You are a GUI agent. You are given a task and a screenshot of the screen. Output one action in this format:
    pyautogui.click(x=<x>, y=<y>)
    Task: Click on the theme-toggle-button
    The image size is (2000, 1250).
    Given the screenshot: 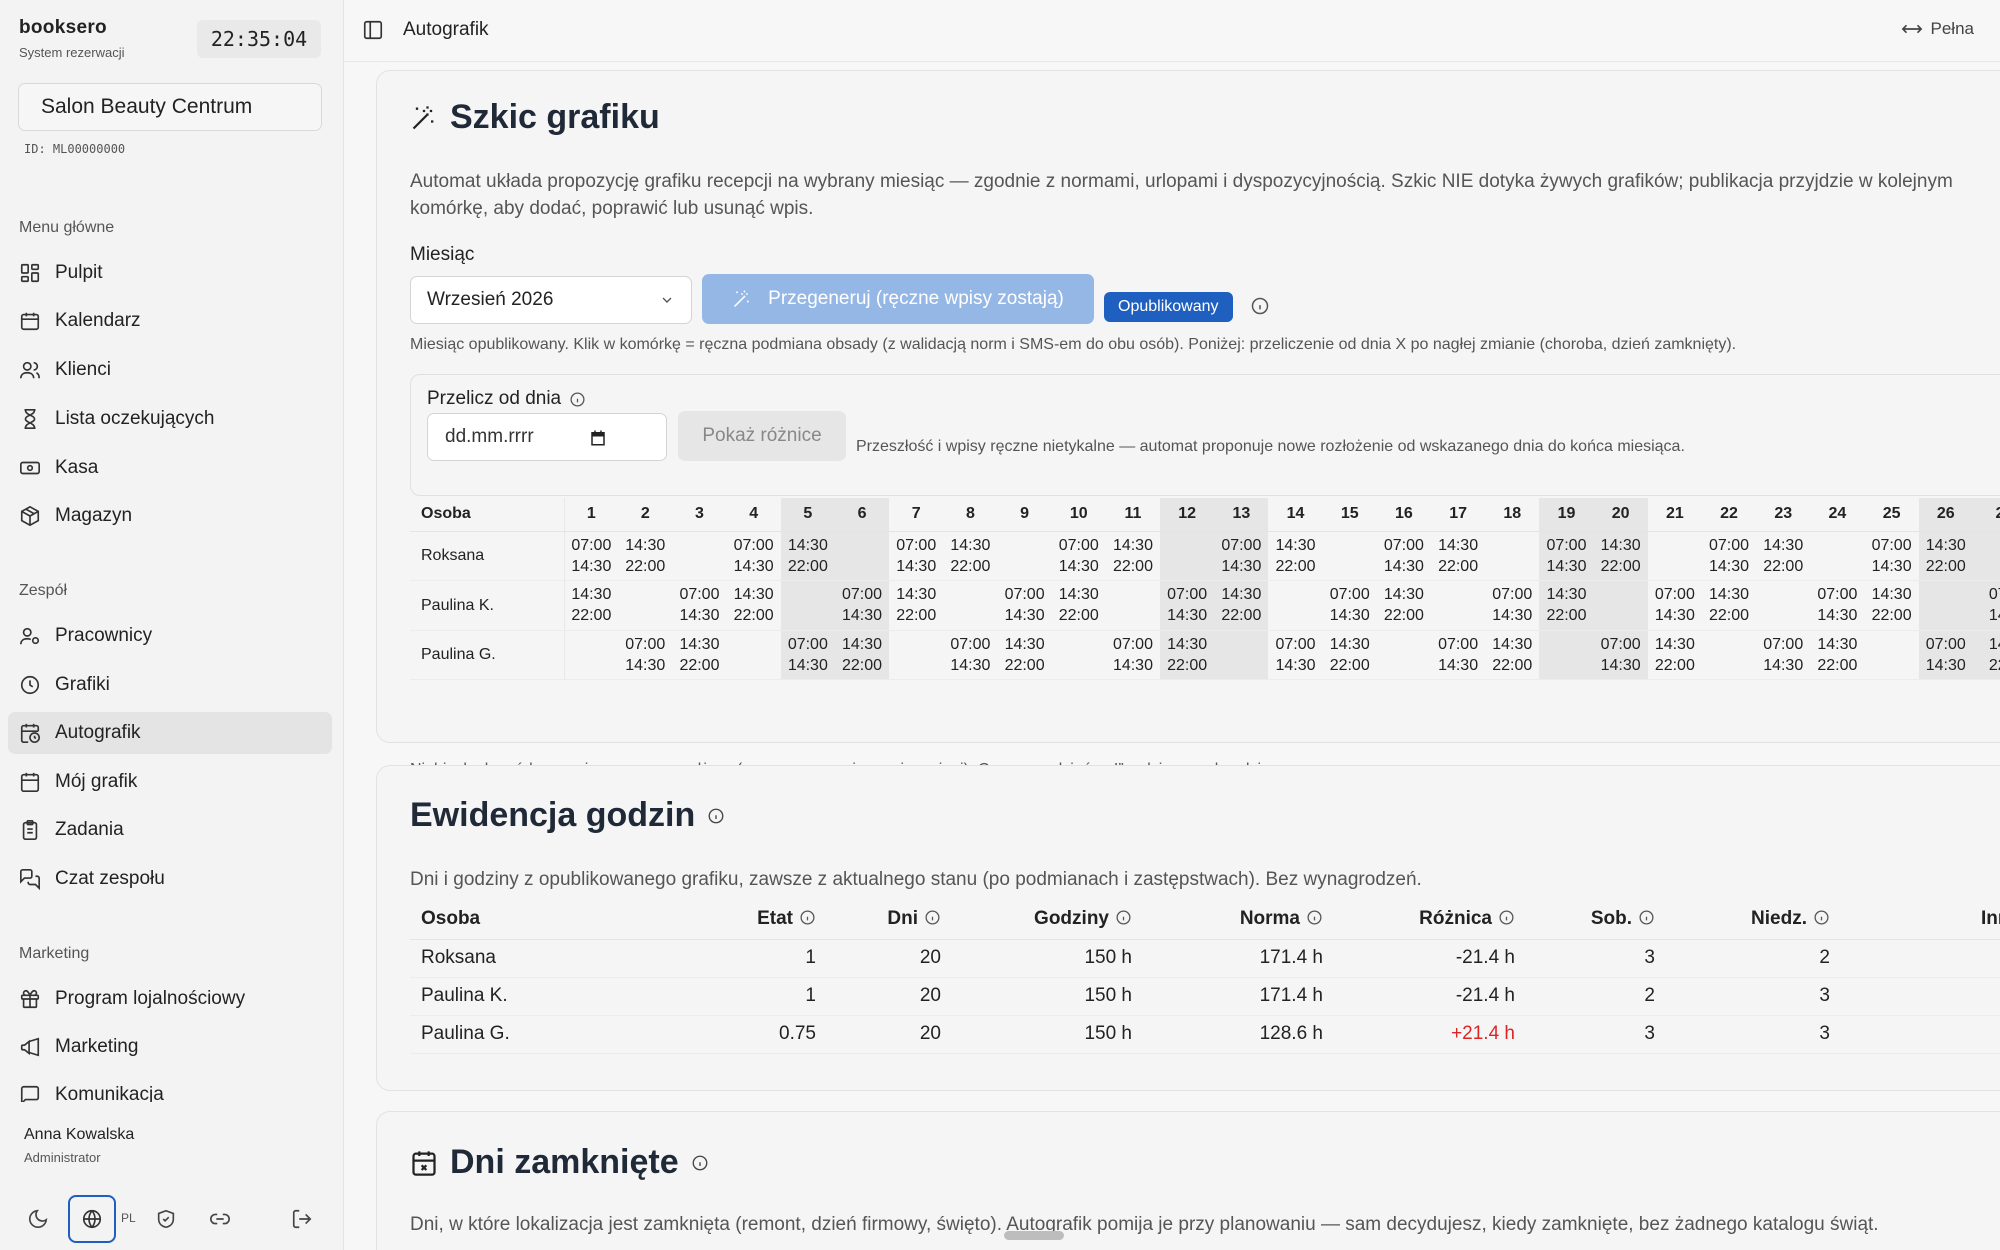 What is the action you would take?
    pyautogui.click(x=38, y=1219)
    